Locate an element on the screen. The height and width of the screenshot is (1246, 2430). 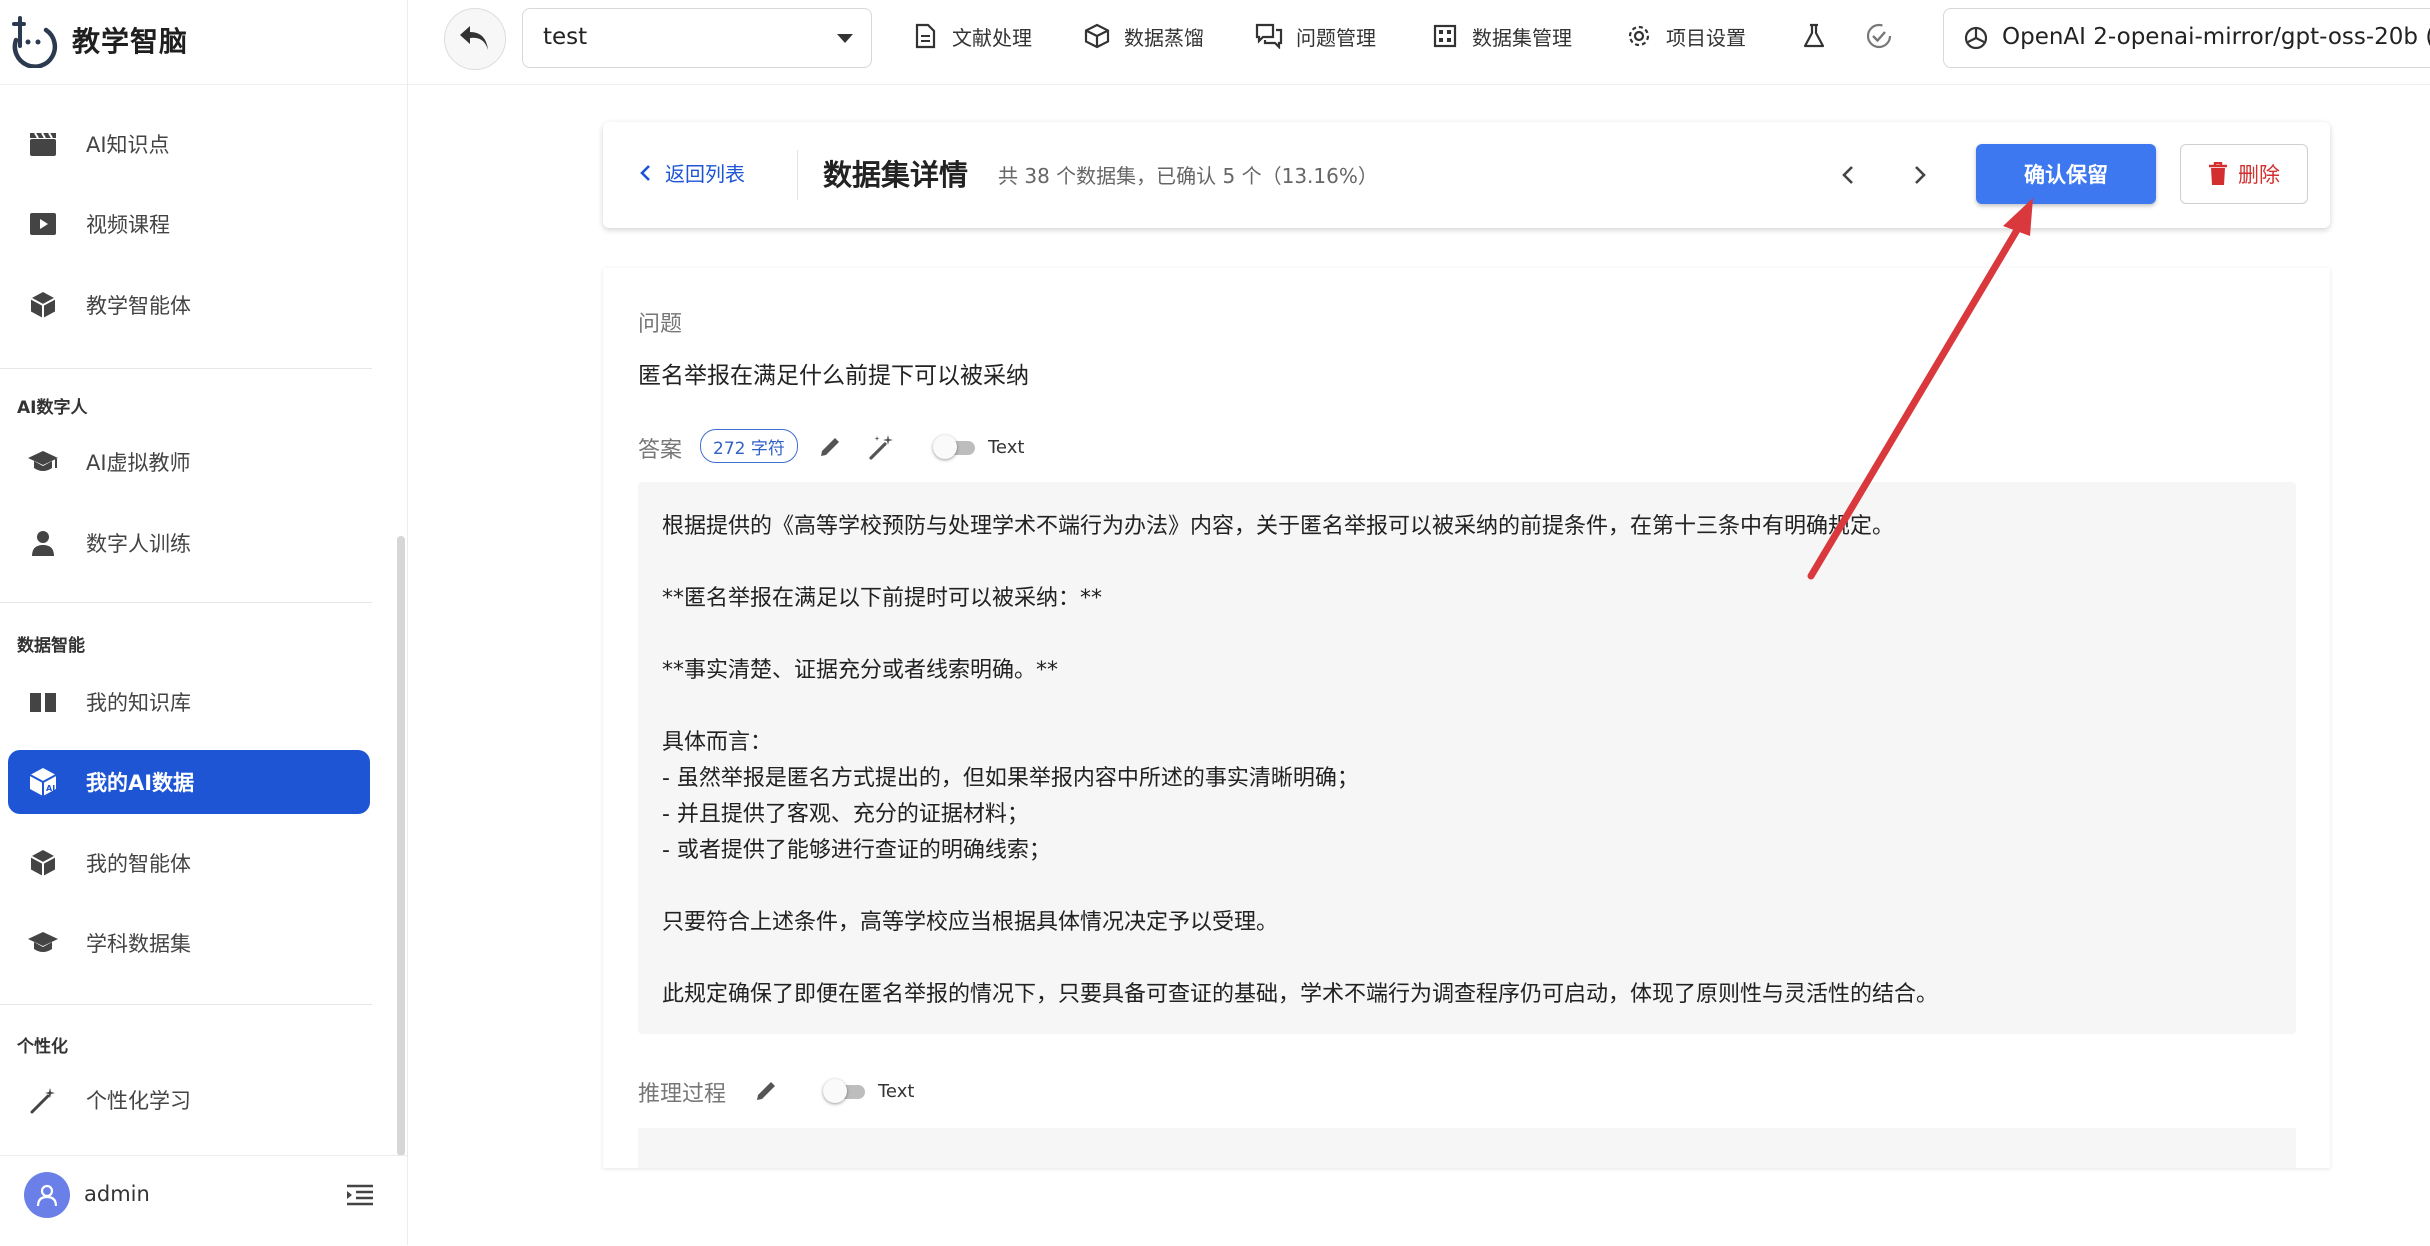
top-nav-distill: 数据蒸馏 is located at coordinates (1143, 36).